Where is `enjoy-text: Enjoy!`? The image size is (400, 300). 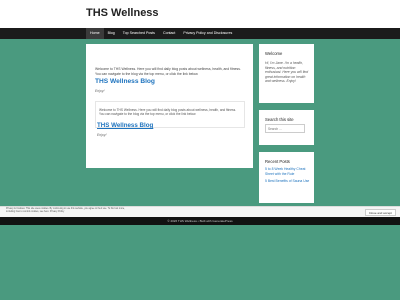 enjoy-text: Enjoy! is located at coordinates (100, 91).